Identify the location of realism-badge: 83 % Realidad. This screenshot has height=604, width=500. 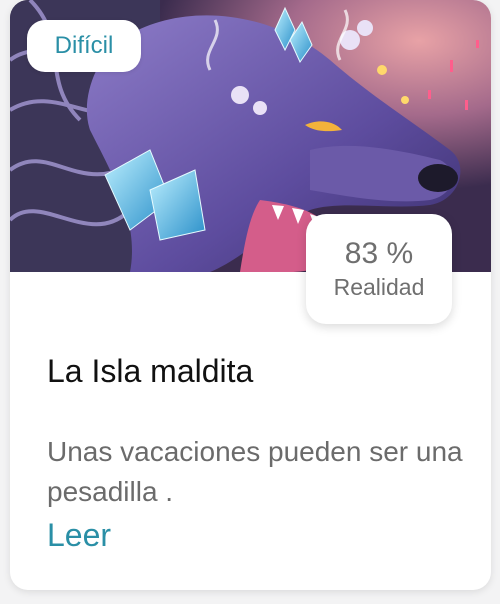
(379, 269).